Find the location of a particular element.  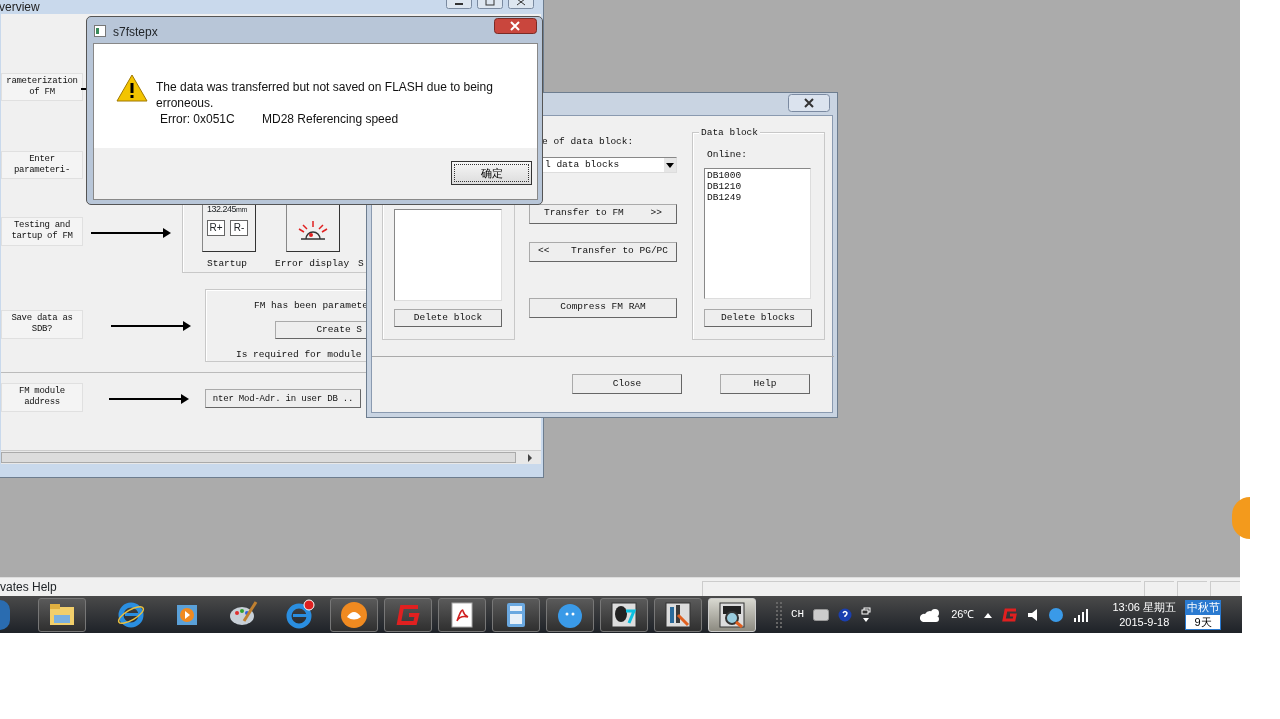

scroll-thumb is located at coordinates (258, 457).